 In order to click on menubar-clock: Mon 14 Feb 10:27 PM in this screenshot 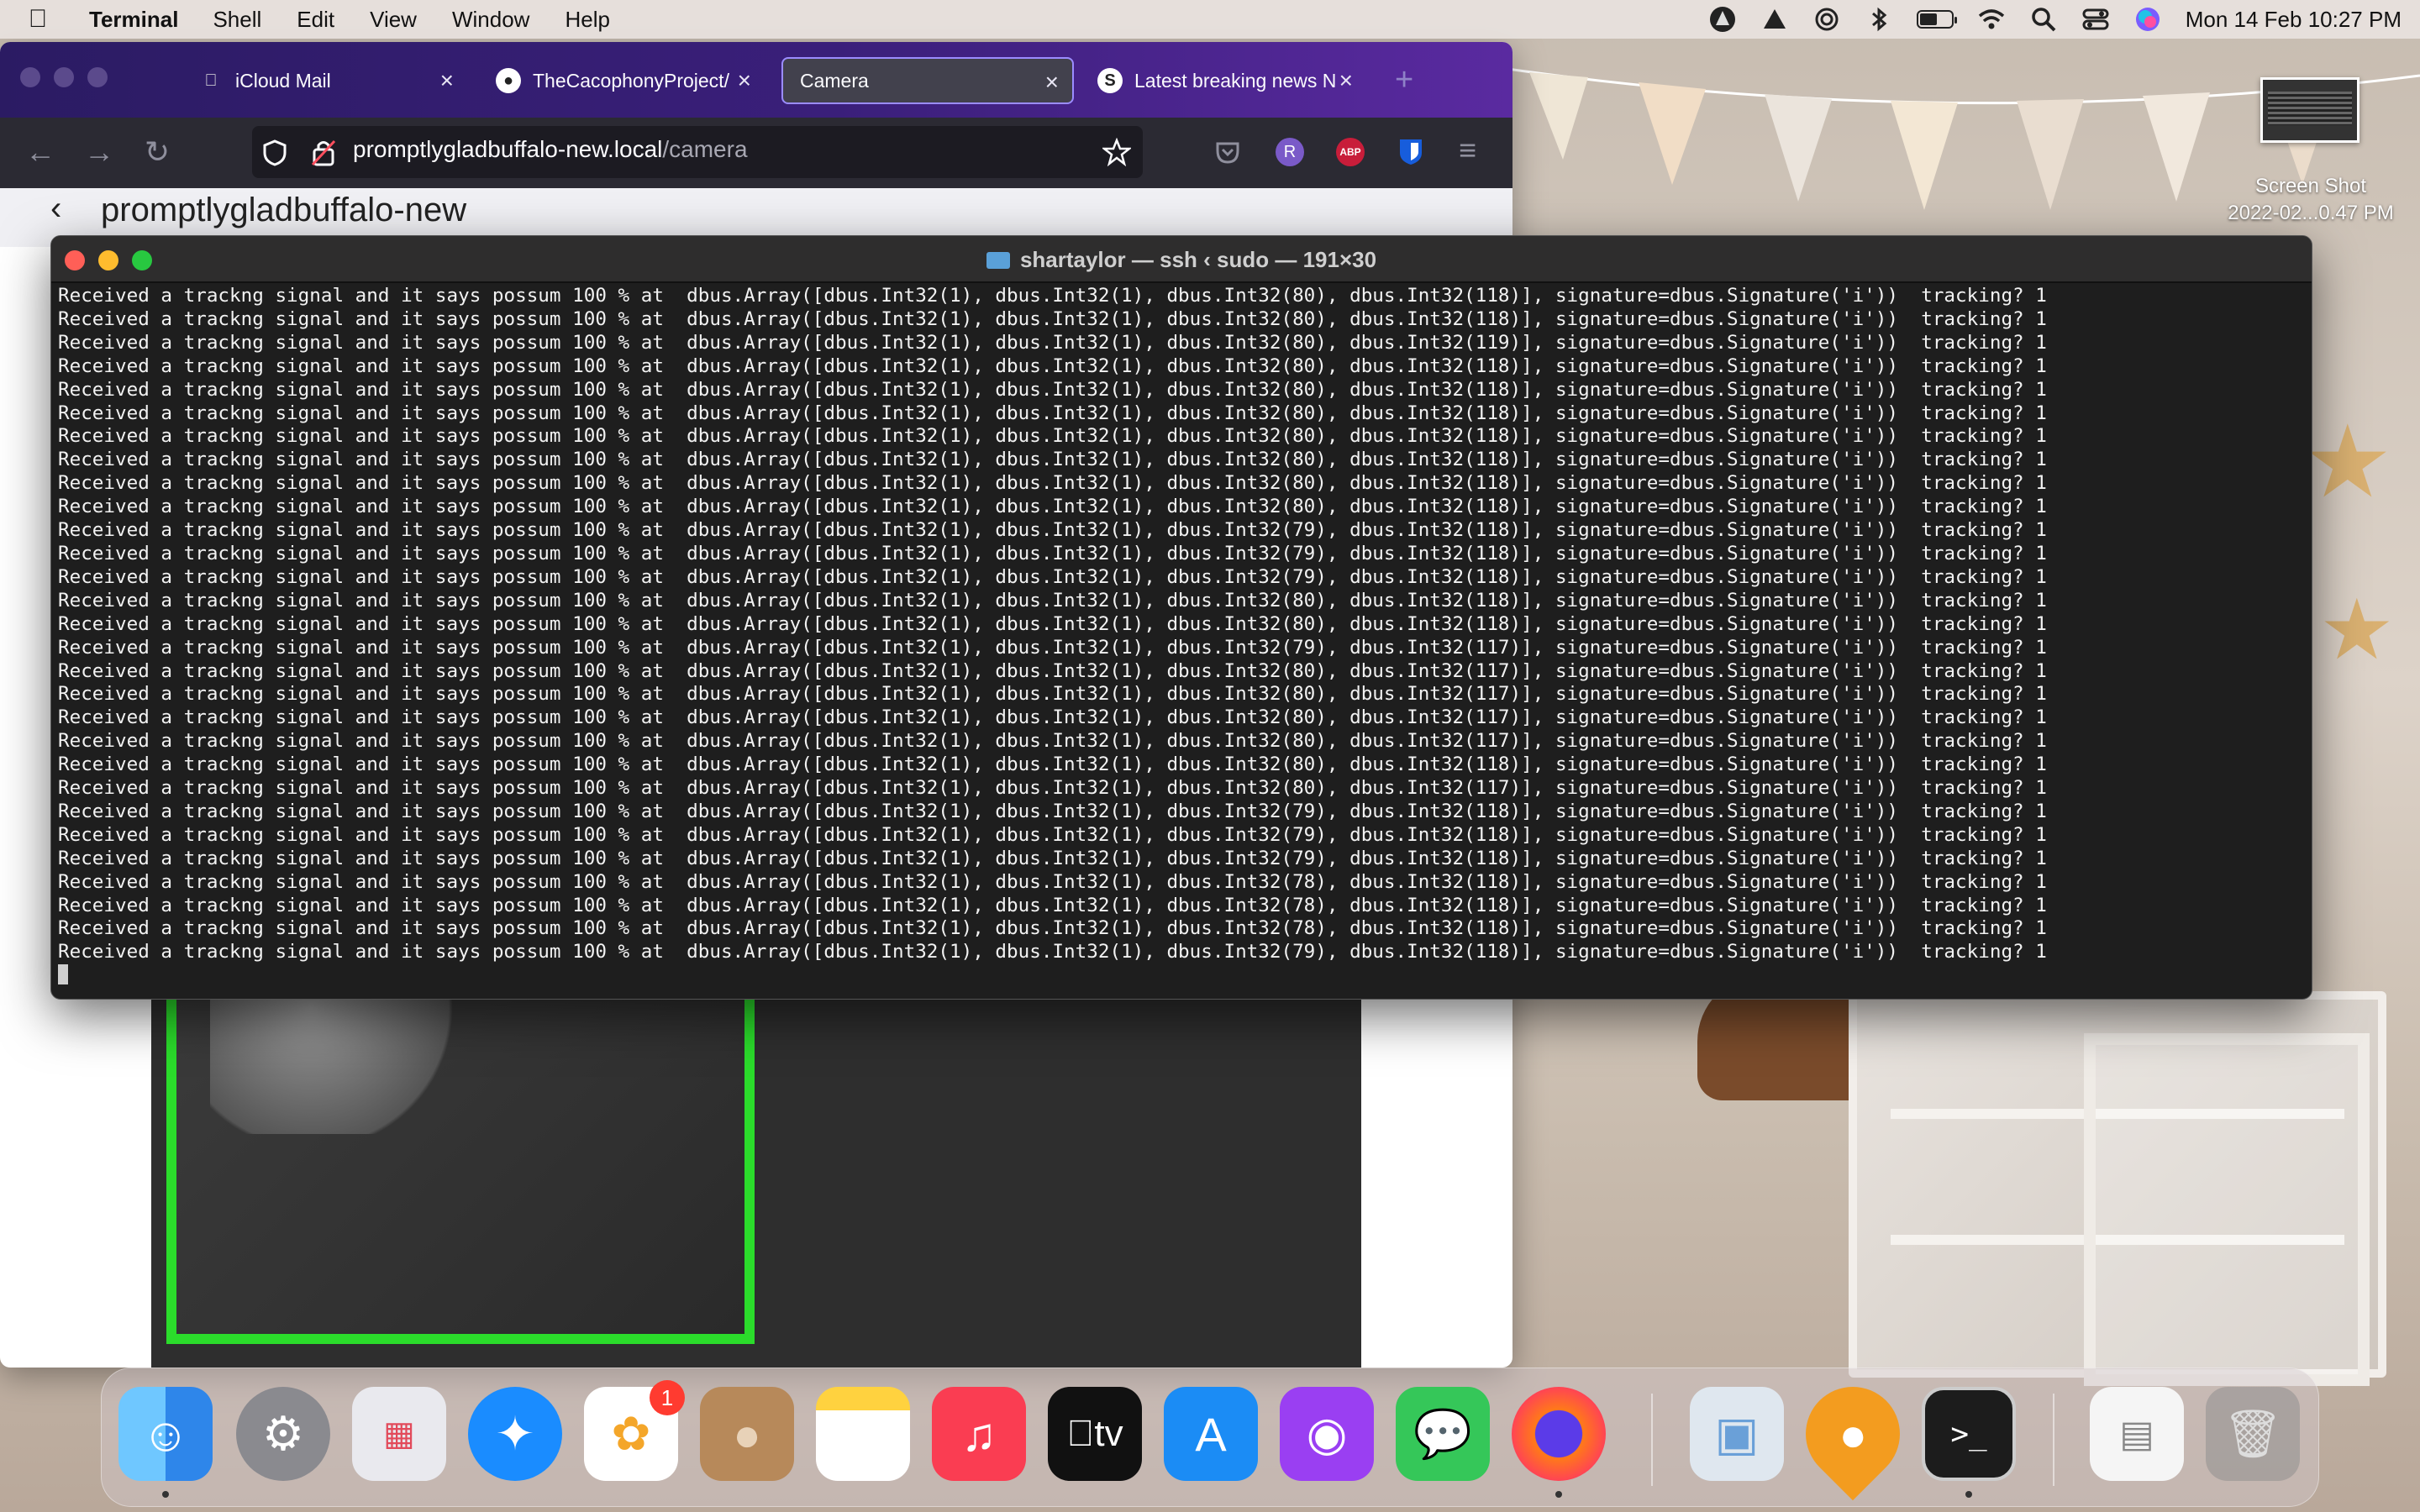, I will do `click(2294, 20)`.